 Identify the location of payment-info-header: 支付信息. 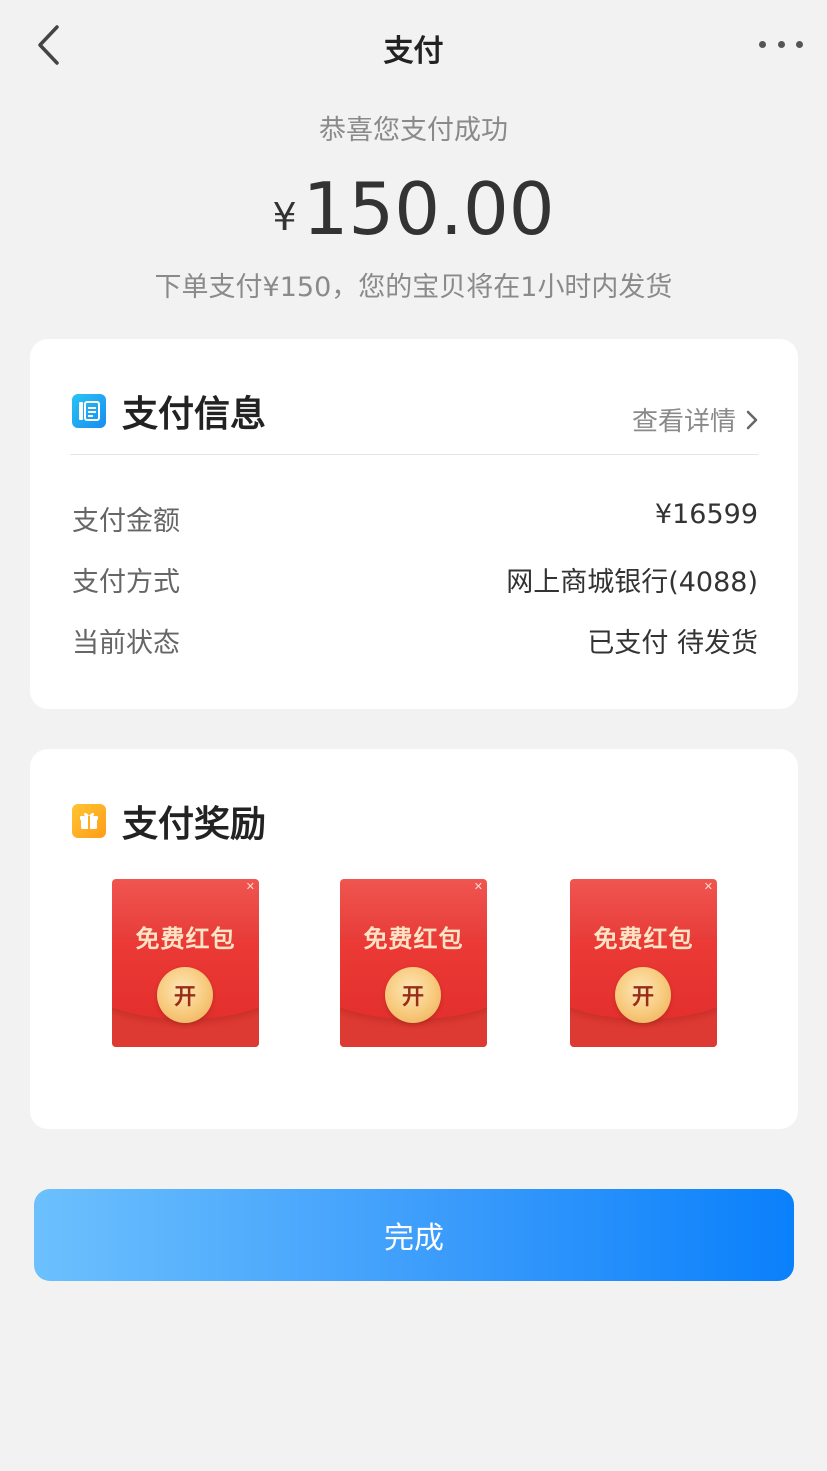
(169, 411).